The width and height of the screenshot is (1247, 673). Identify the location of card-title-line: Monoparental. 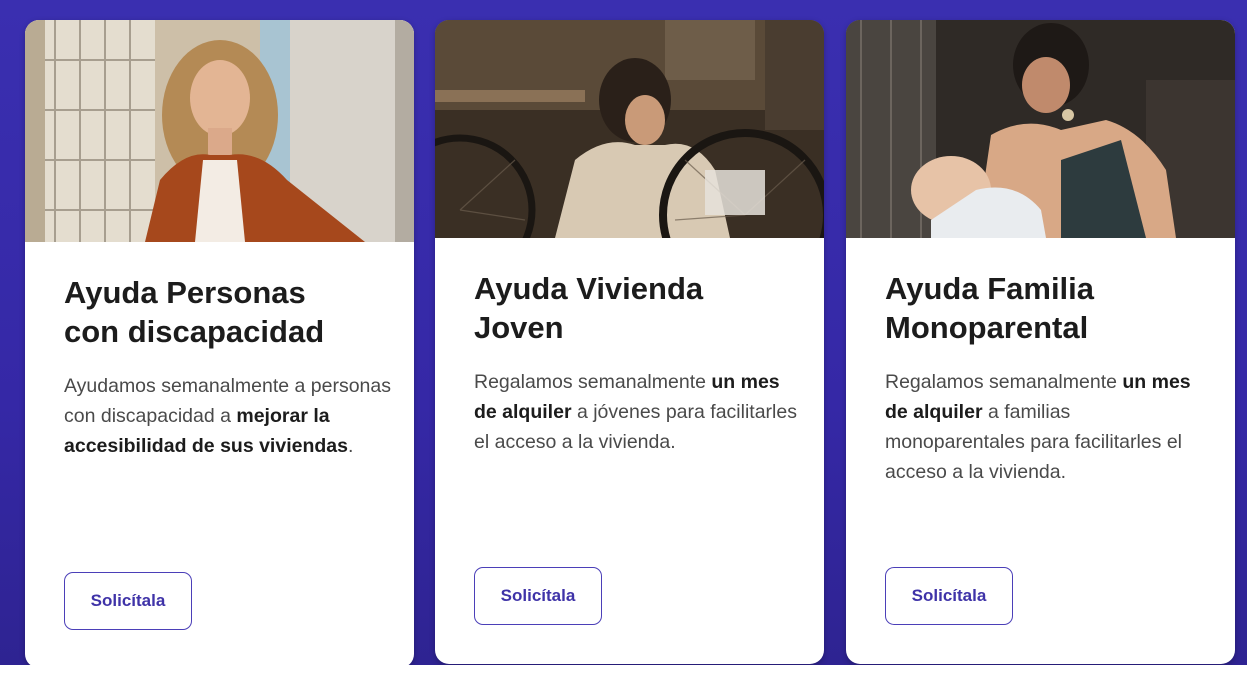
(987, 327).